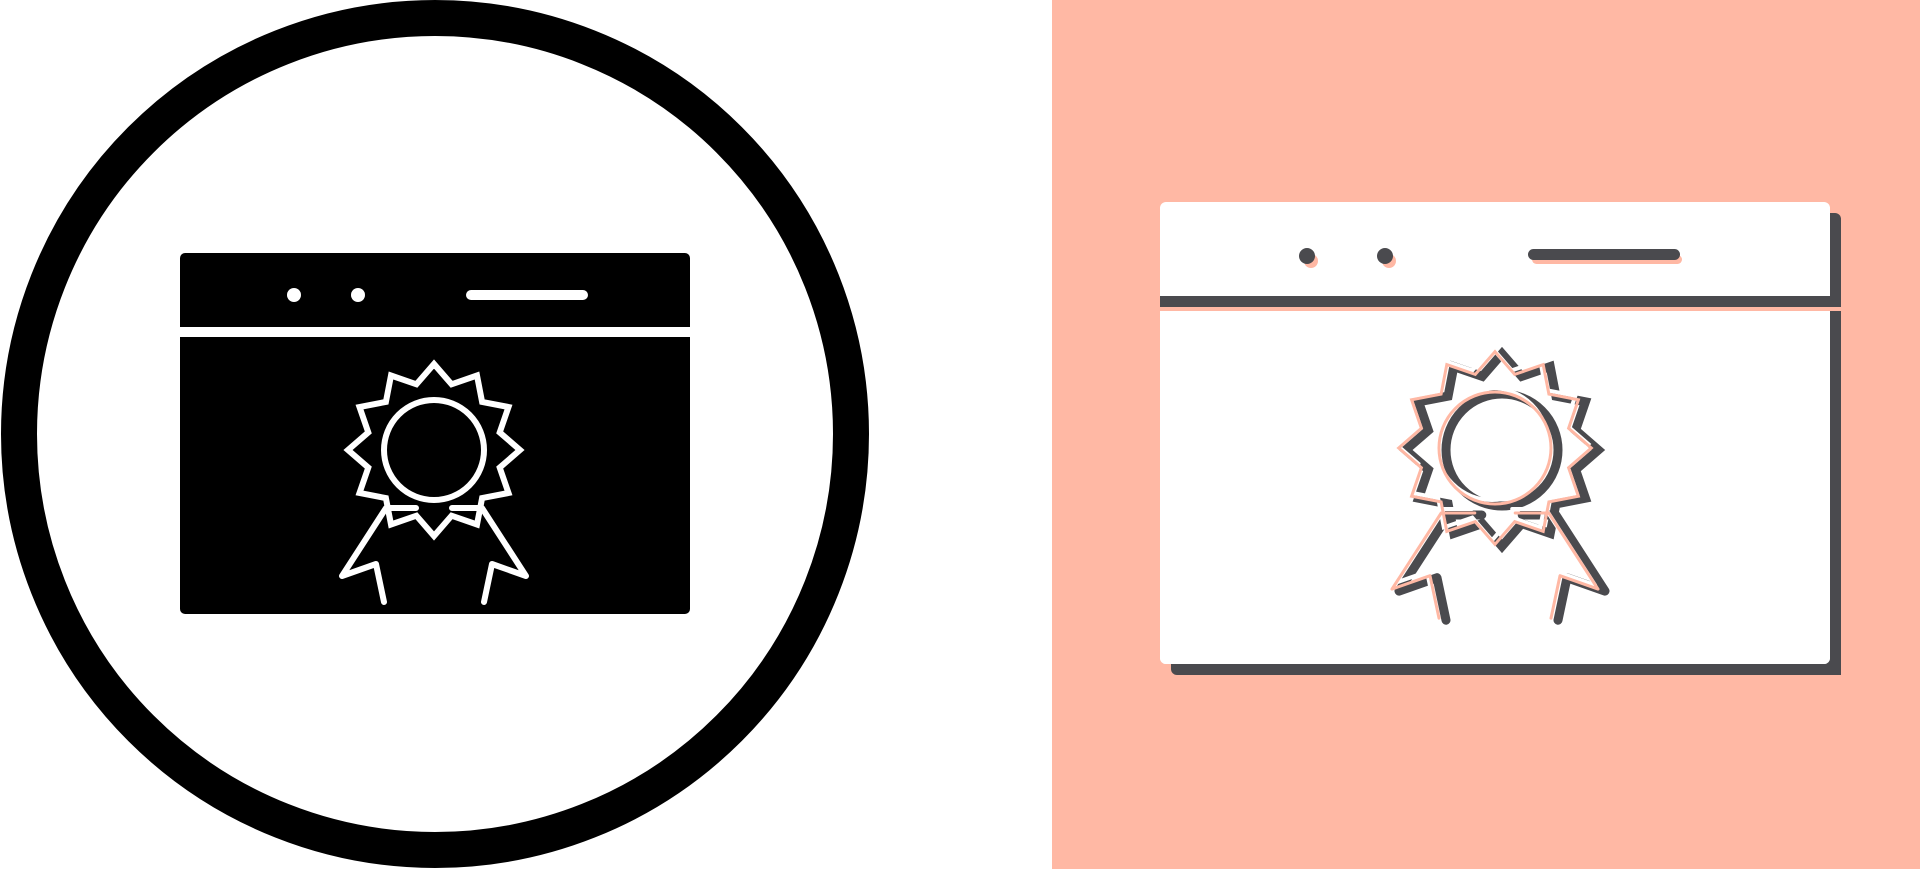 The image size is (1920, 869). What do you see at coordinates (1835, 493) in the screenshot?
I see `content-shadow-strip` at bounding box center [1835, 493].